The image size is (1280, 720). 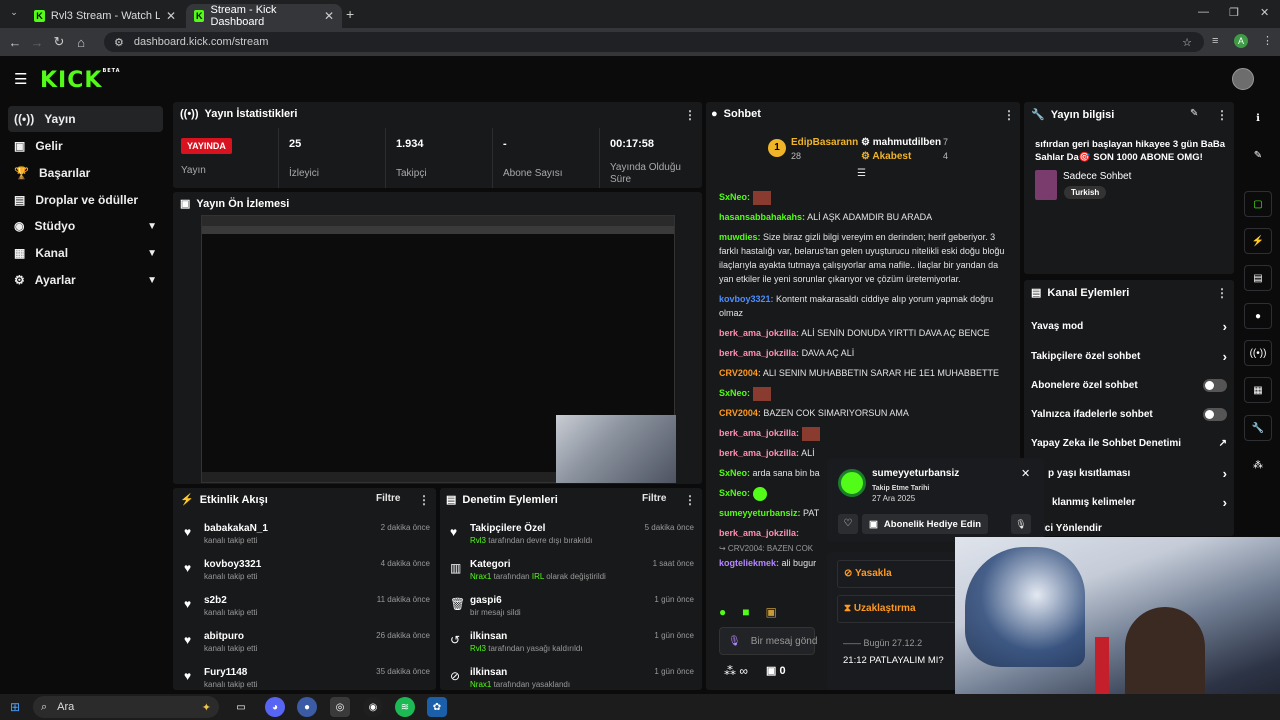 I want to click on kick-logo: KICKBETA, so click(x=80, y=80).